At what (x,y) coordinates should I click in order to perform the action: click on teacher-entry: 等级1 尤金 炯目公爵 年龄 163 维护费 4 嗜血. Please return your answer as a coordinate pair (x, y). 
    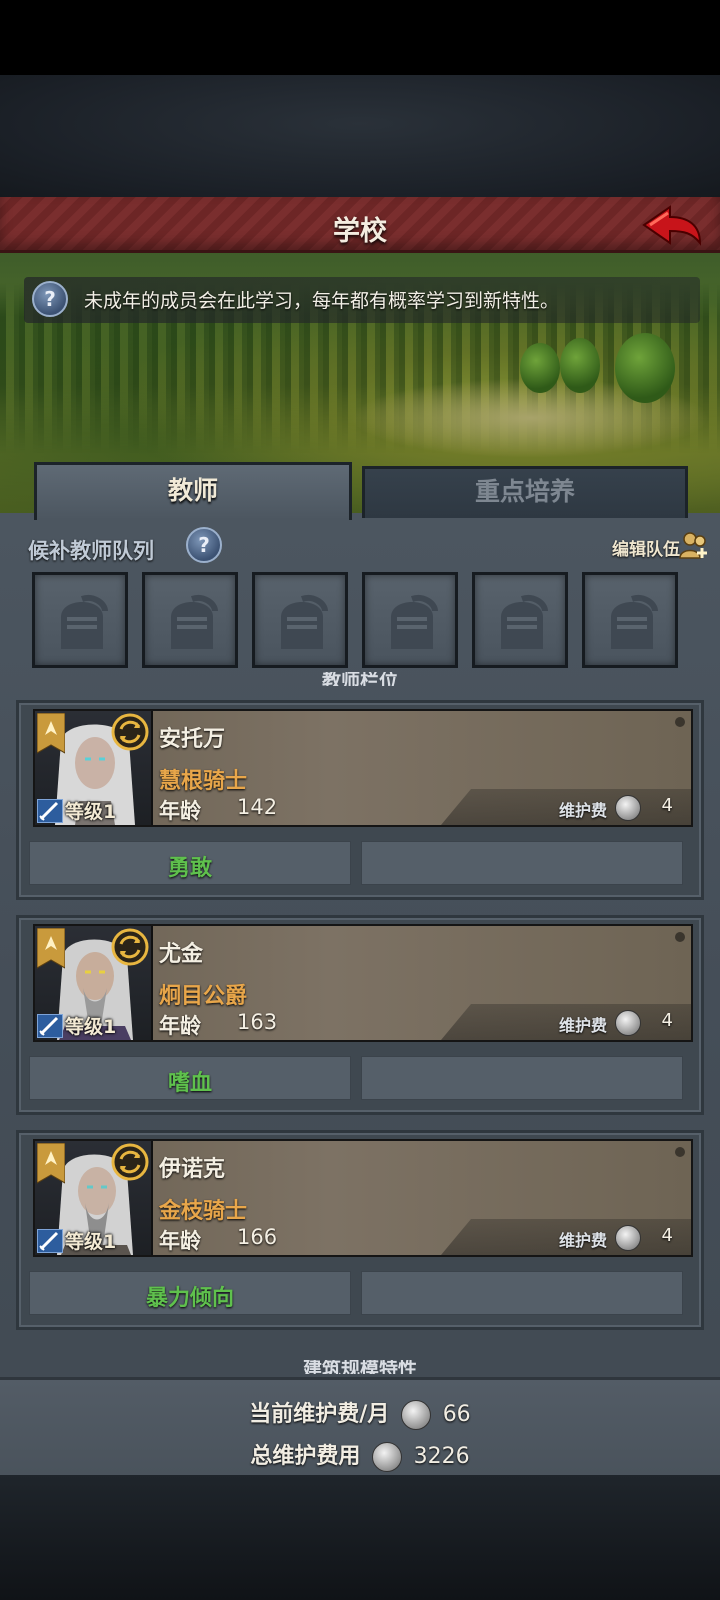
    Looking at the image, I should click on (360, 1015).